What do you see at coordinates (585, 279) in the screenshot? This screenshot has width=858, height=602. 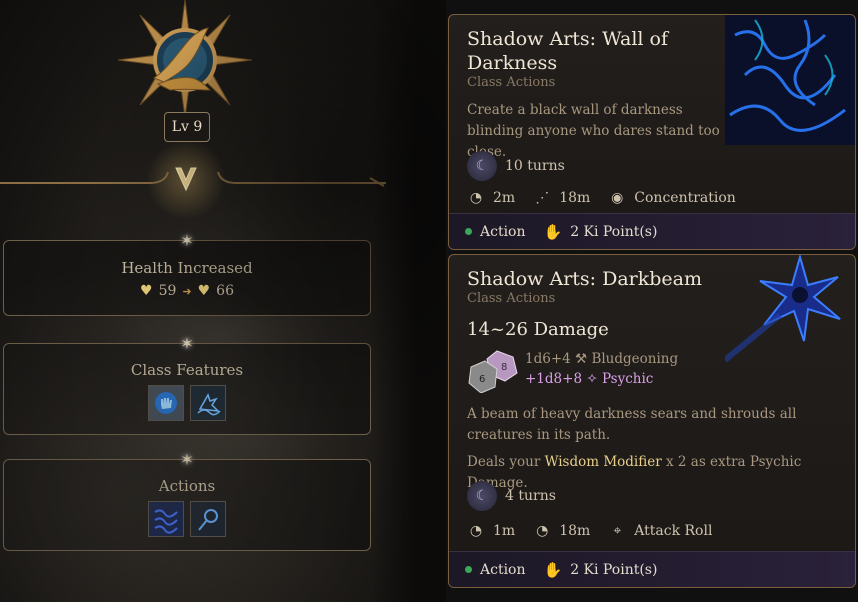 I see `tooltip-title: Shadow Arts: Darkbeam` at bounding box center [585, 279].